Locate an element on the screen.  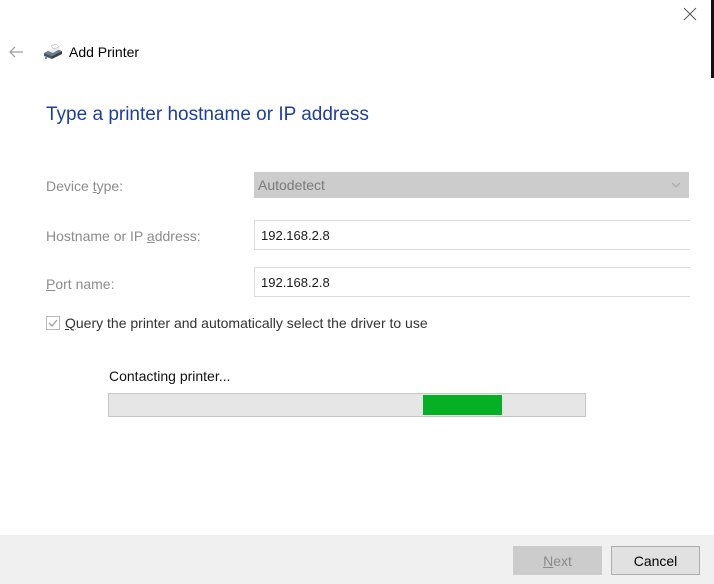
close-icon is located at coordinates (690, 14).